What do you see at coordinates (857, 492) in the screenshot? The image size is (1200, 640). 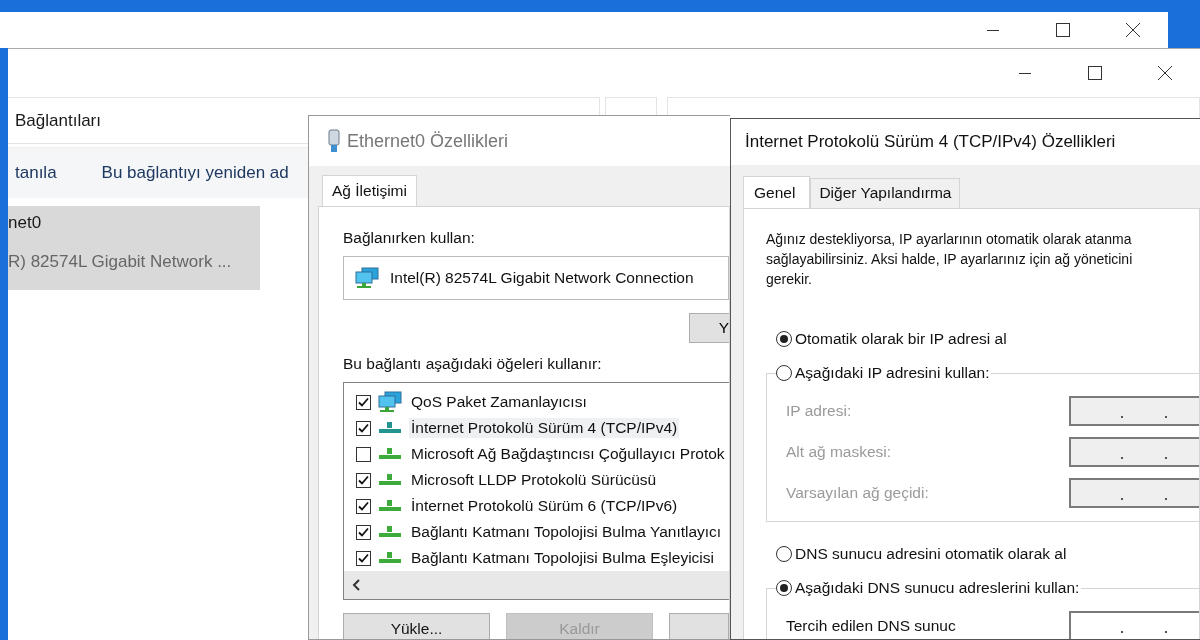 I see `field-label: Varsayılan ağ geçidi:` at bounding box center [857, 492].